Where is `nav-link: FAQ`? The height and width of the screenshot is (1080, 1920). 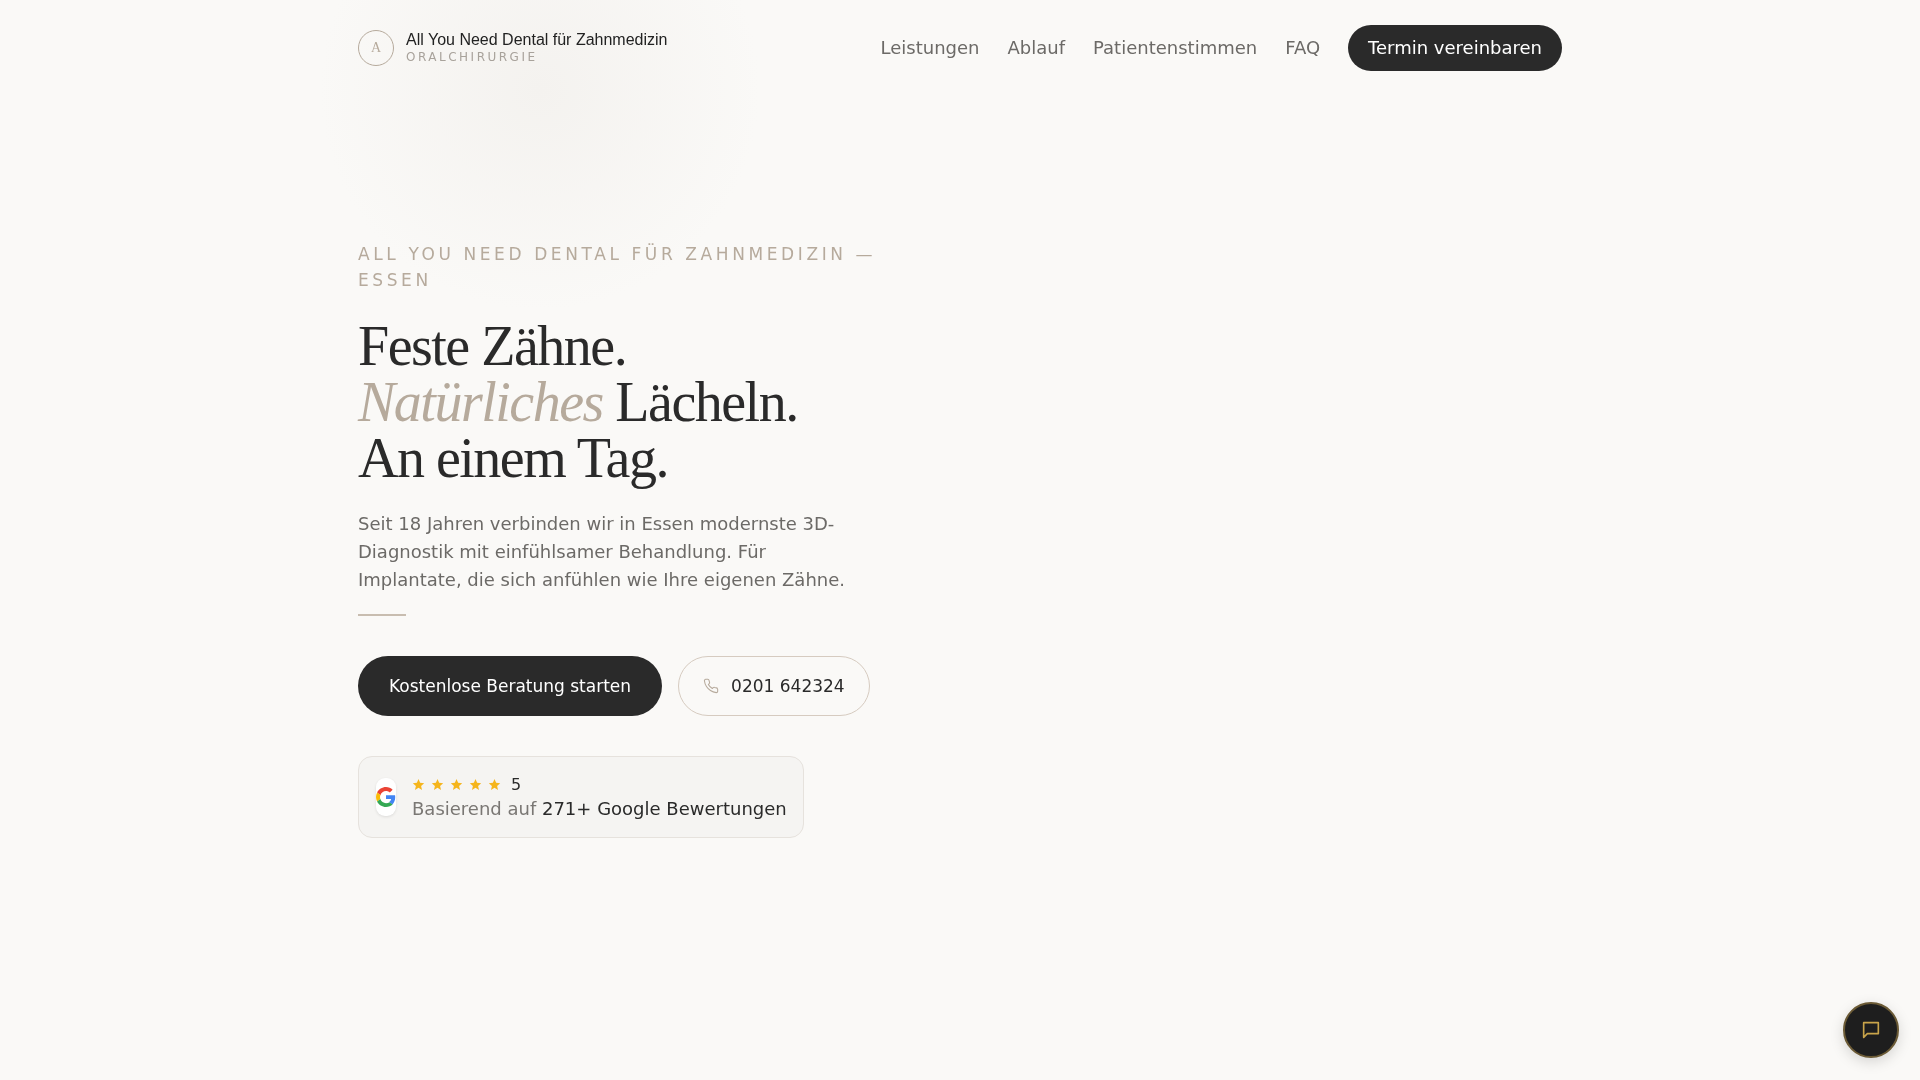 nav-link: FAQ is located at coordinates (1303, 47).